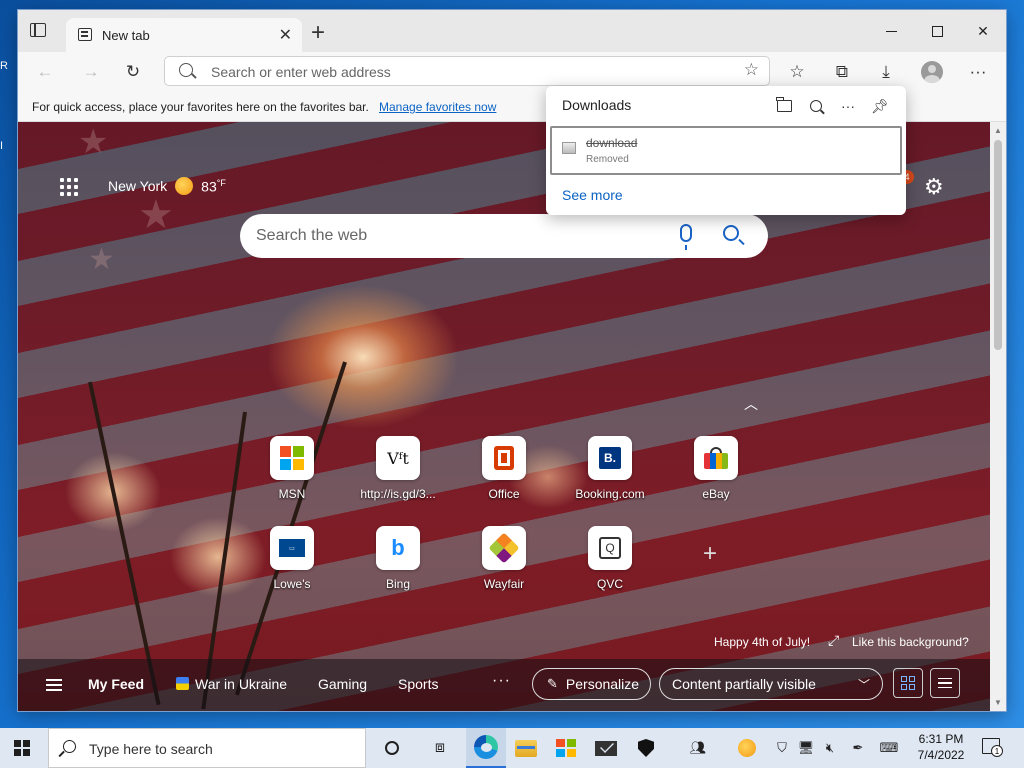 The height and width of the screenshot is (768, 1024). I want to click on scroll-down-icon: ▼, so click(998, 702).